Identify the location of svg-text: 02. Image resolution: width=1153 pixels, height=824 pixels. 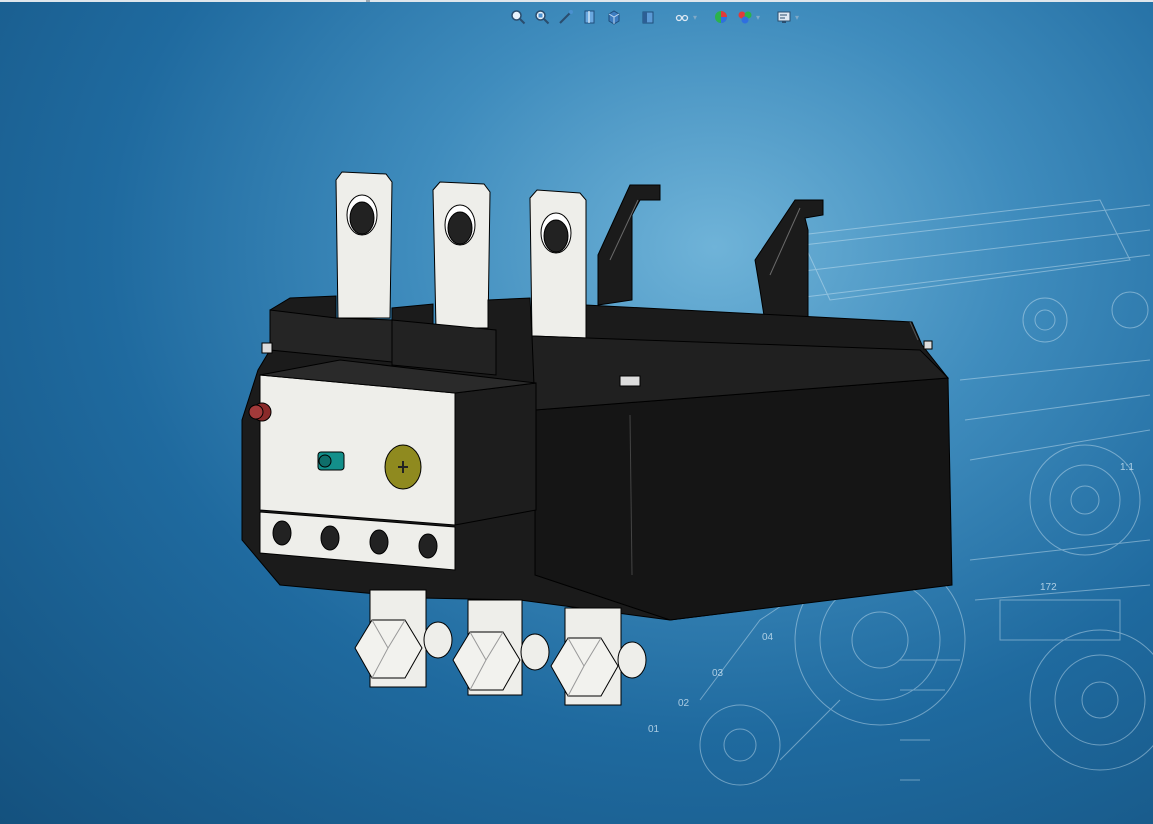
(684, 703).